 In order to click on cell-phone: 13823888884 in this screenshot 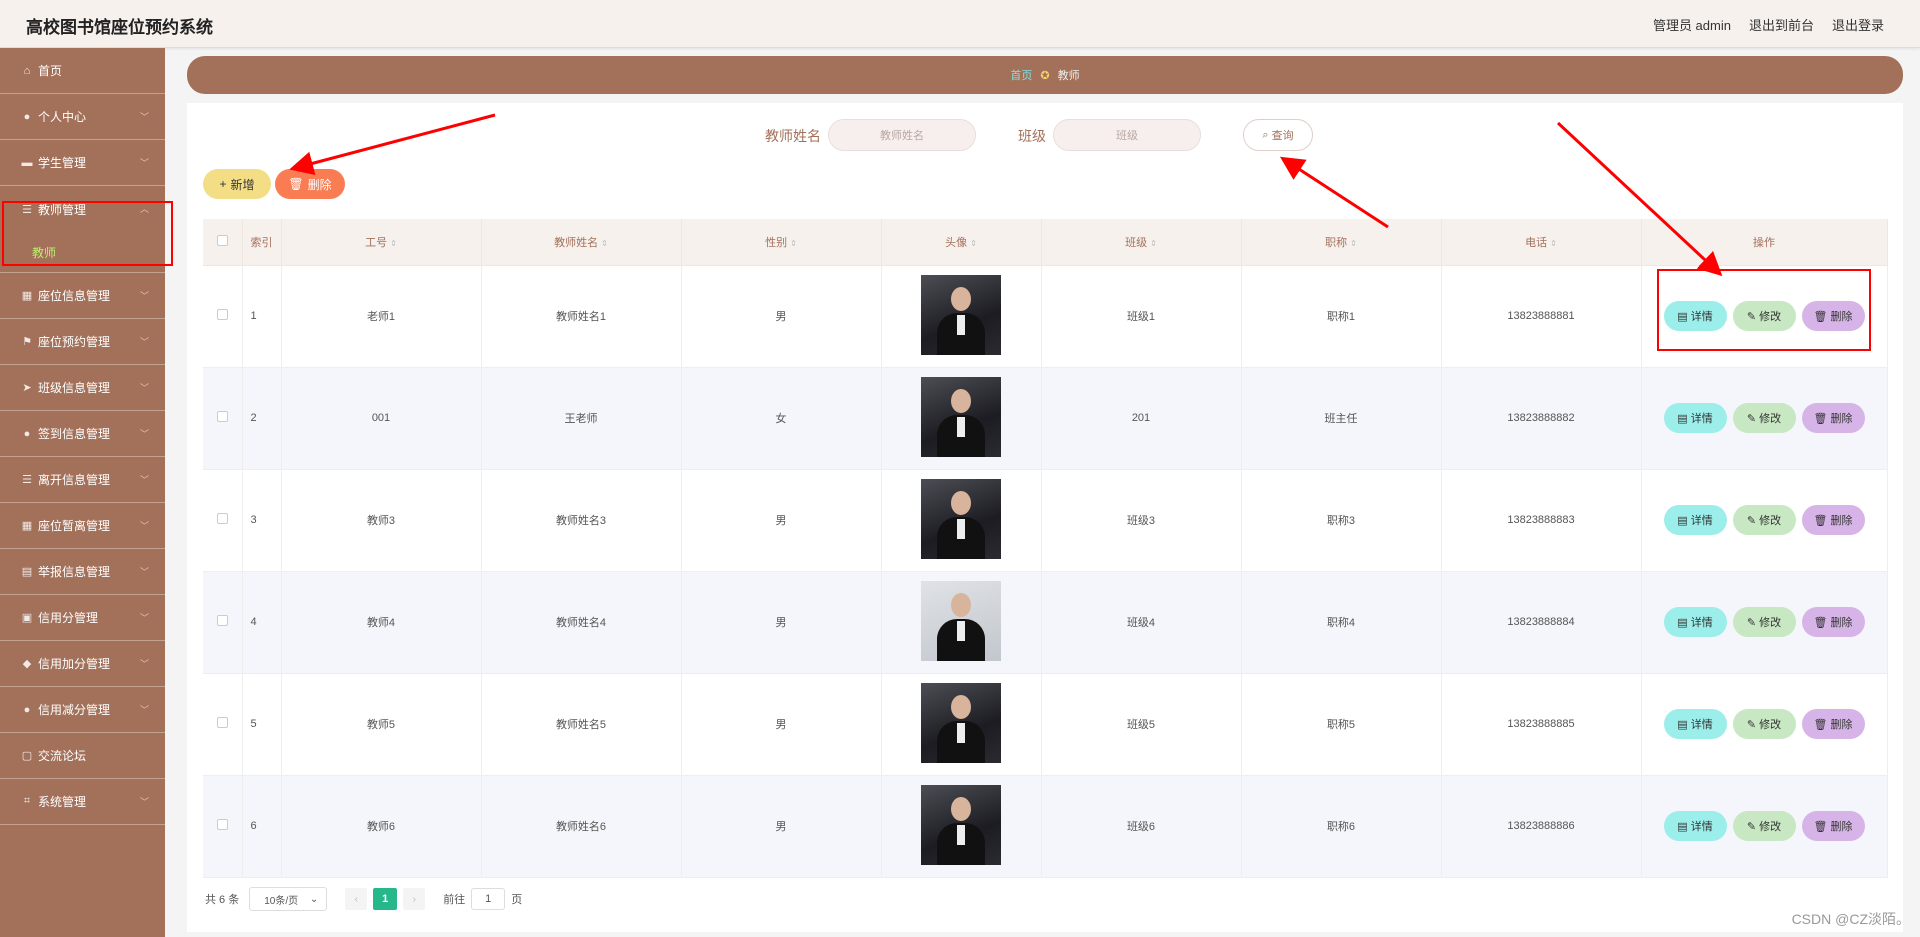, I will do `click(1541, 622)`.